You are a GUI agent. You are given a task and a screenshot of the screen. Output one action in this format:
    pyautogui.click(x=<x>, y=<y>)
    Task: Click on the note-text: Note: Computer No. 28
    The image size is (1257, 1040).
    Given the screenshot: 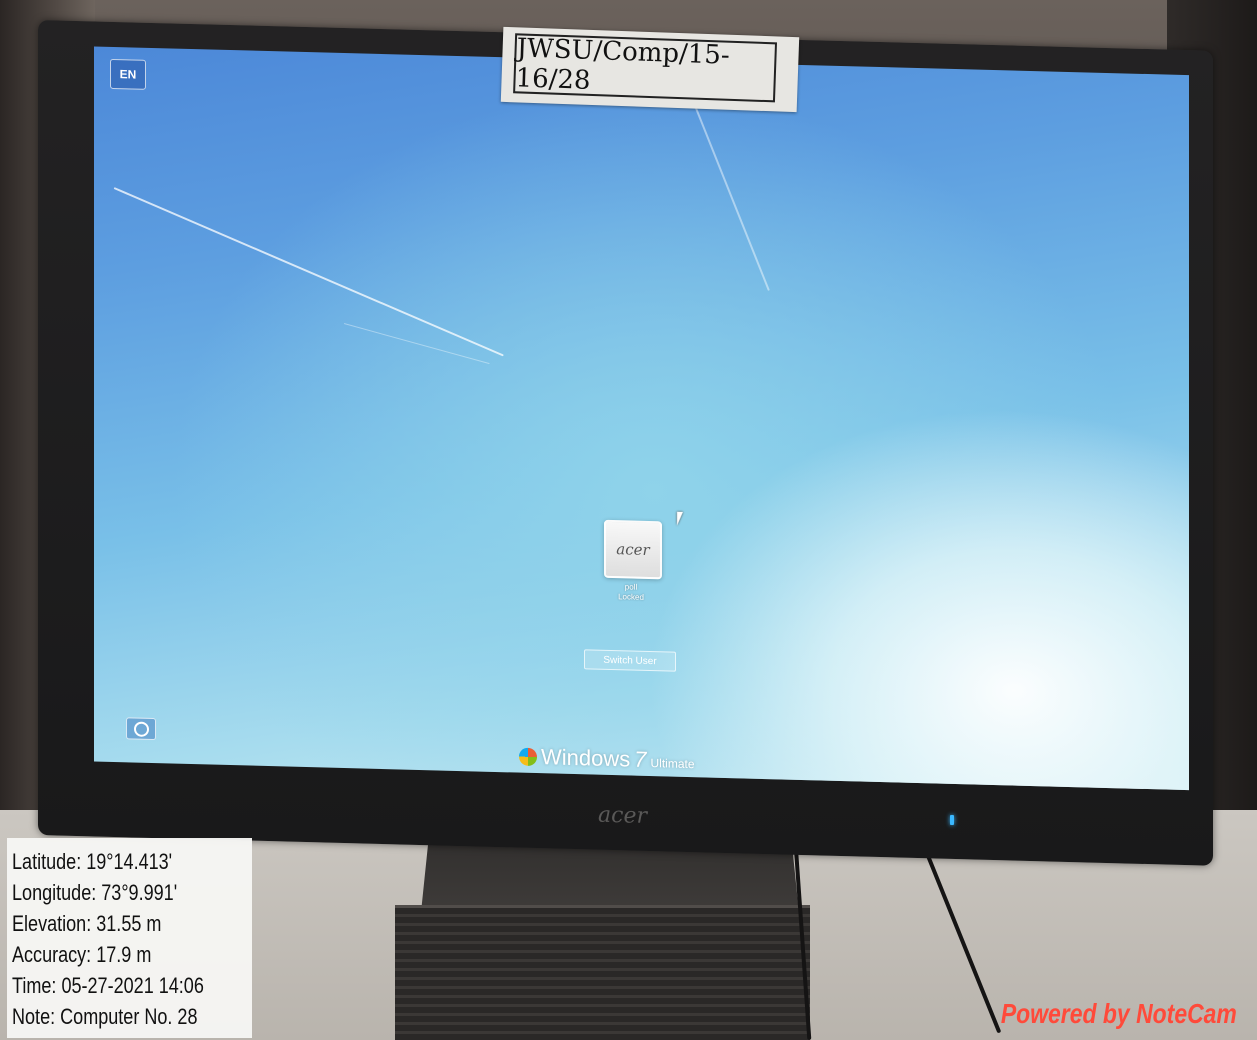 What is the action you would take?
    pyautogui.click(x=105, y=1016)
    